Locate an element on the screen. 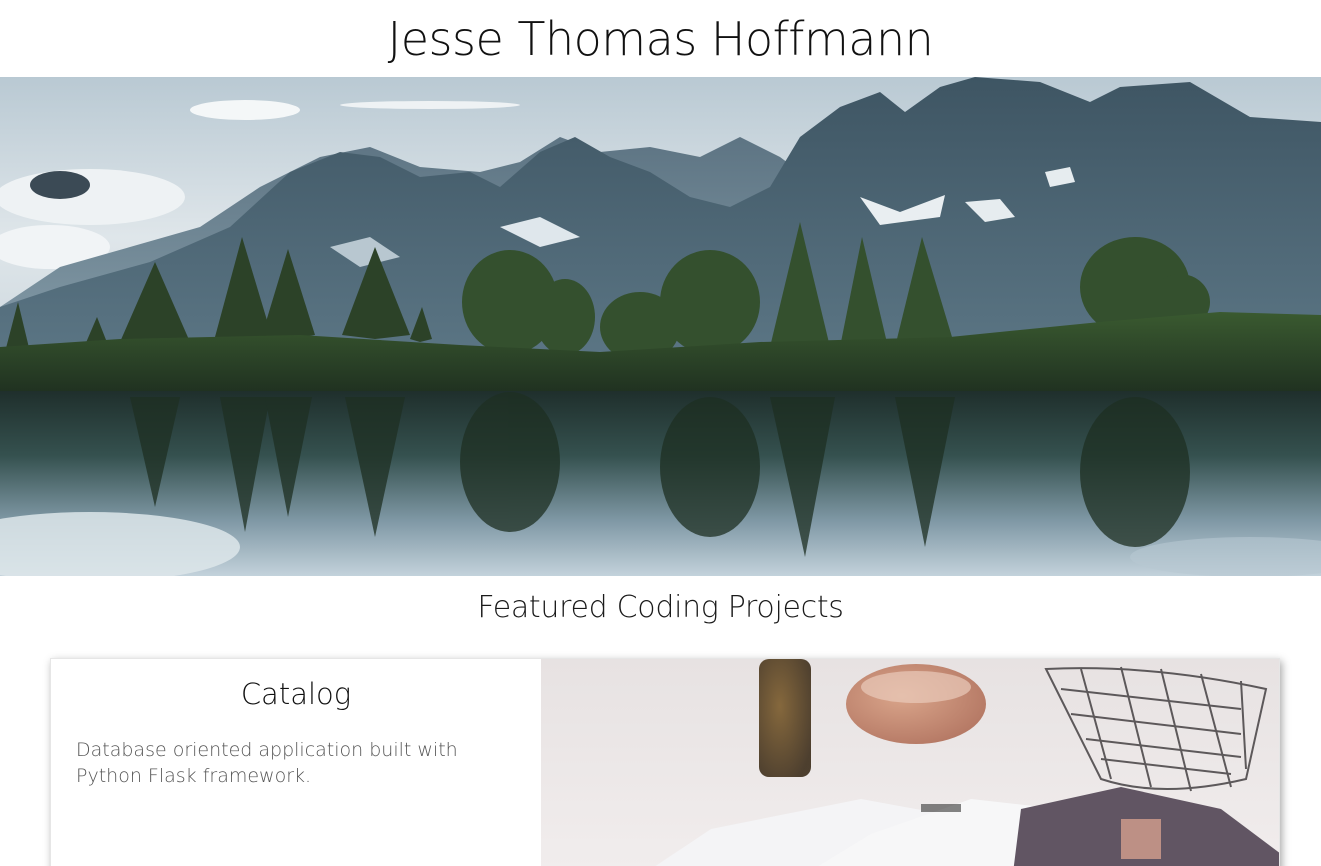 This screenshot has width=1321, height=866. project-image is located at coordinates (910, 762).